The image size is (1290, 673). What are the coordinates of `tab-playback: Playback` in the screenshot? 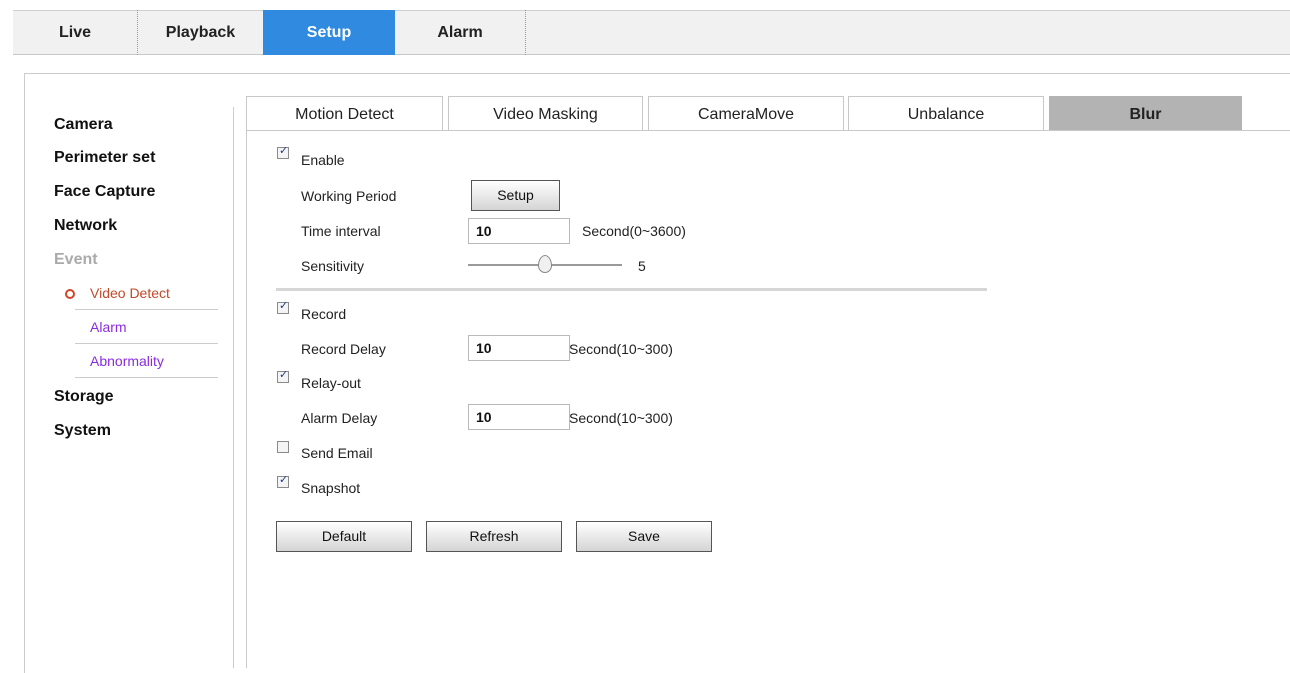 It's located at (200, 32).